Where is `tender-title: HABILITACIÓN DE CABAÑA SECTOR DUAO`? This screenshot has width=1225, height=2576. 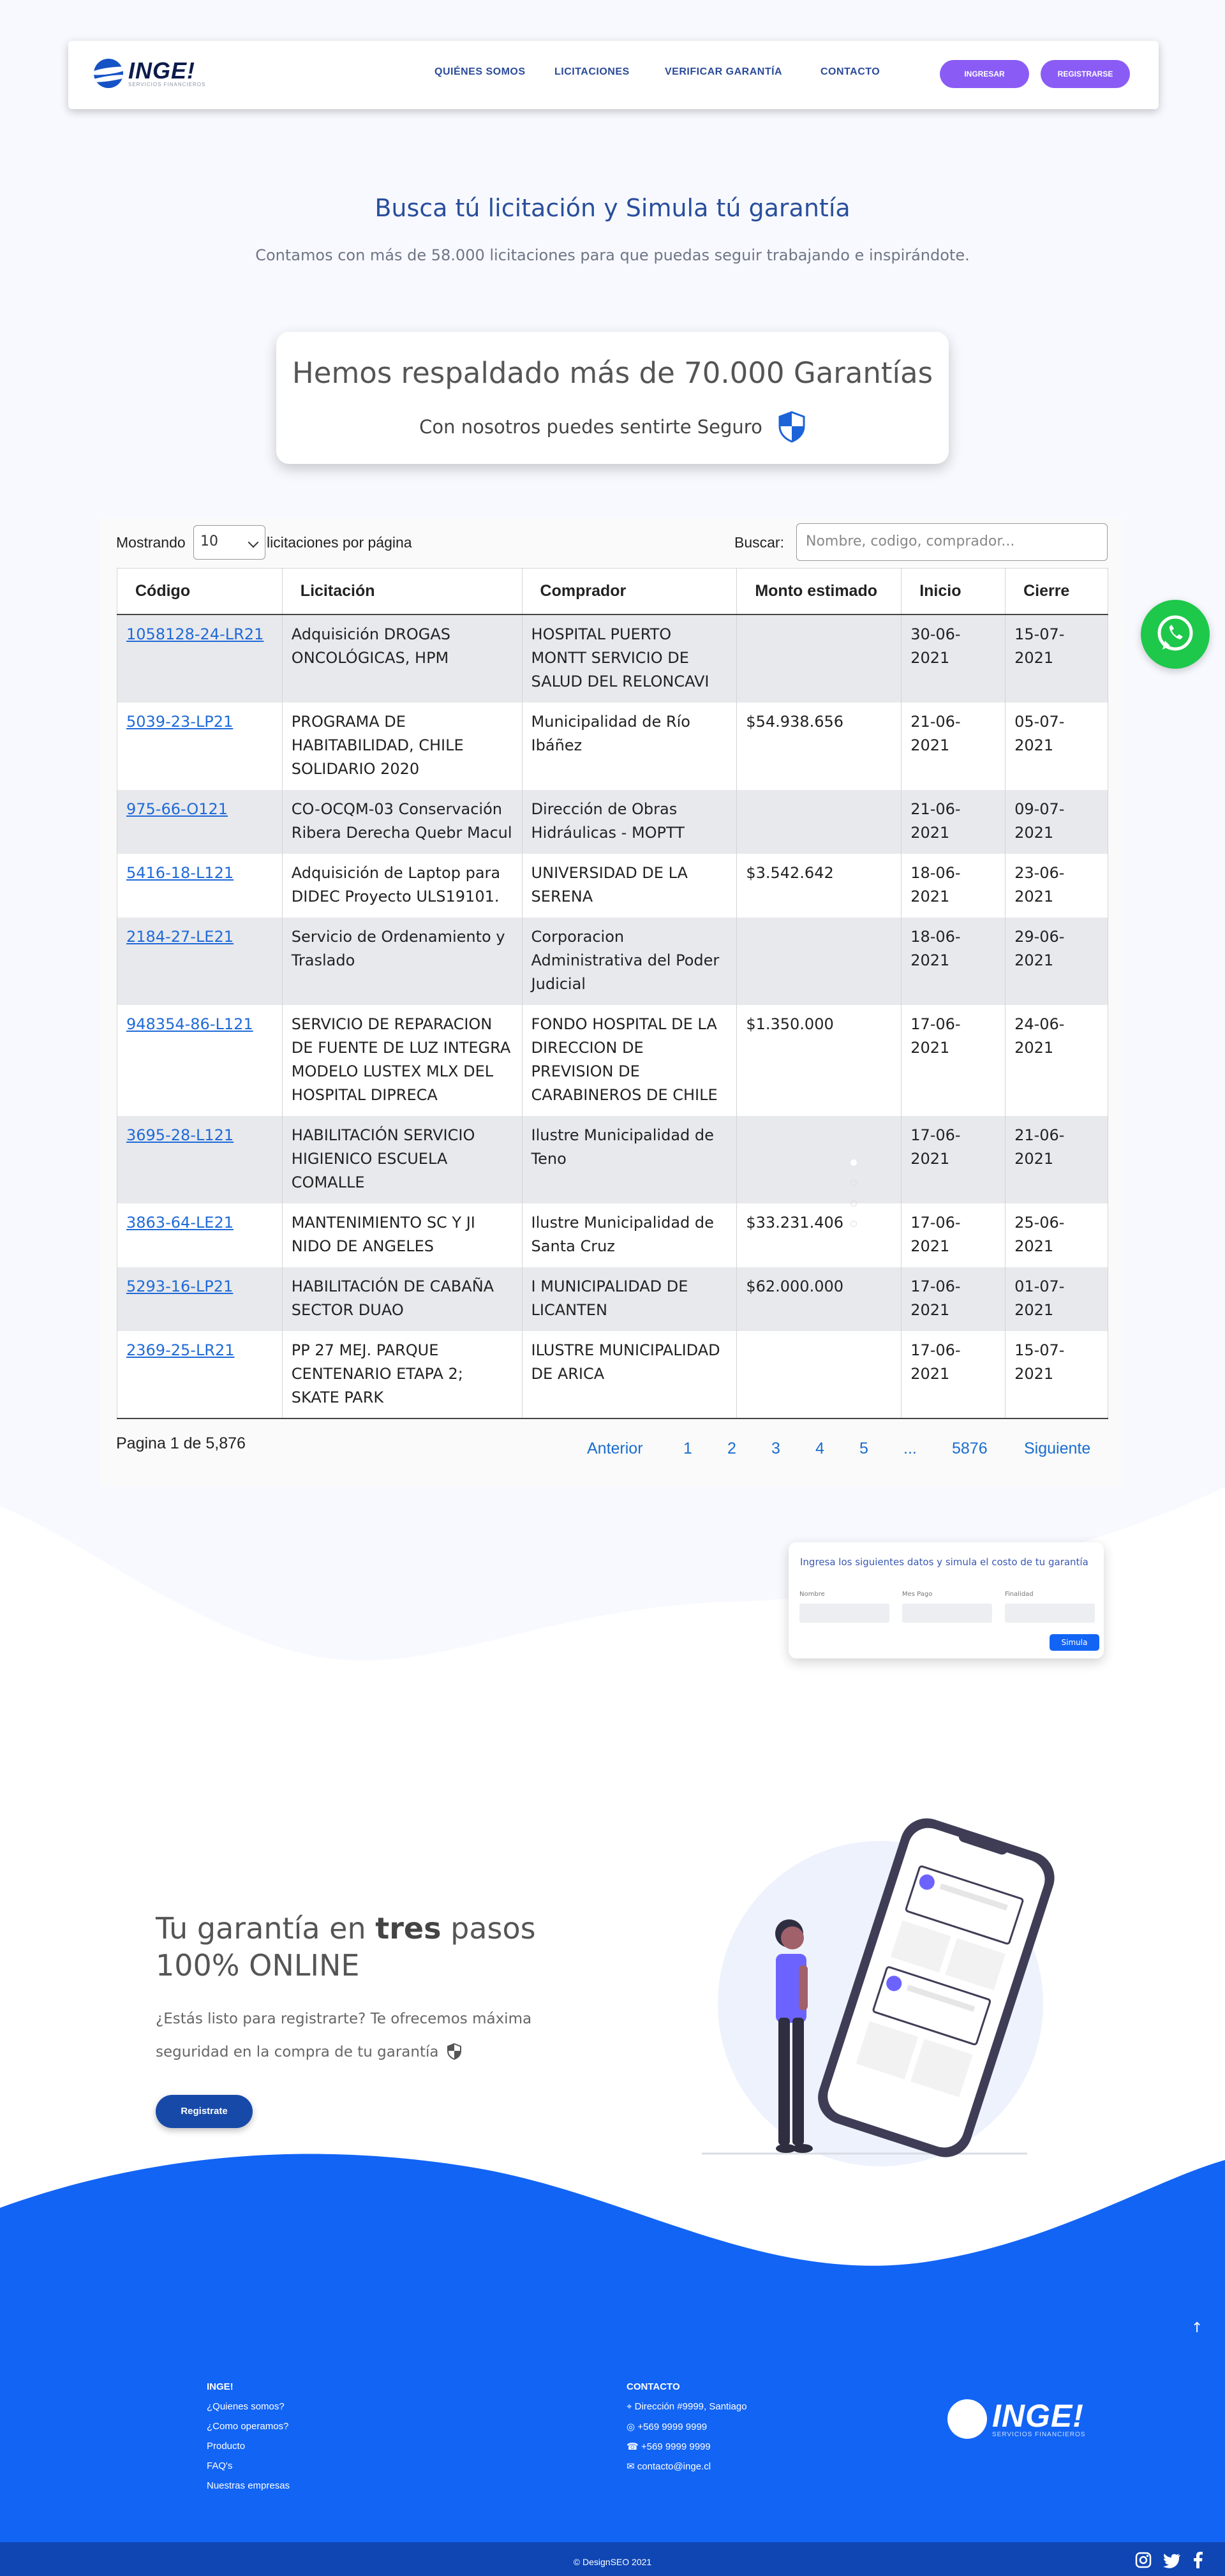
tender-title: HABILITACIÓN DE CABAÑA SECTOR DUAO is located at coordinates (402, 1299).